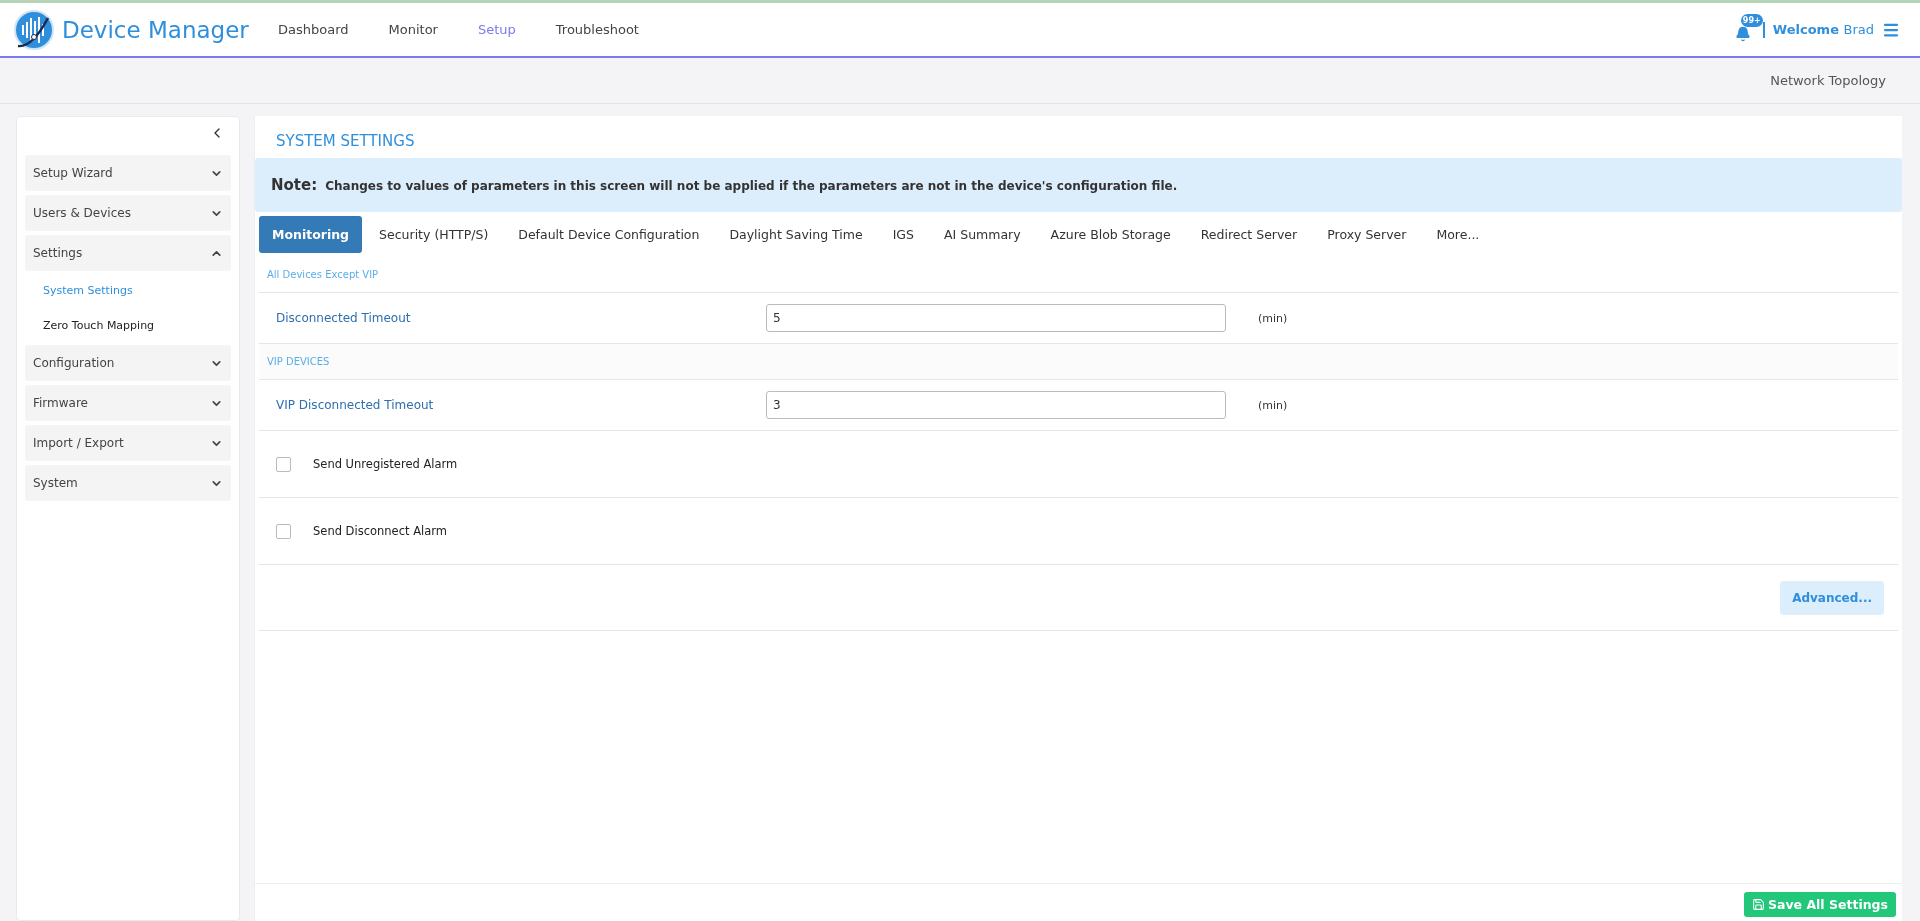 This screenshot has width=1920, height=921. What do you see at coordinates (128, 483) in the screenshot?
I see `sidebar-item: System` at bounding box center [128, 483].